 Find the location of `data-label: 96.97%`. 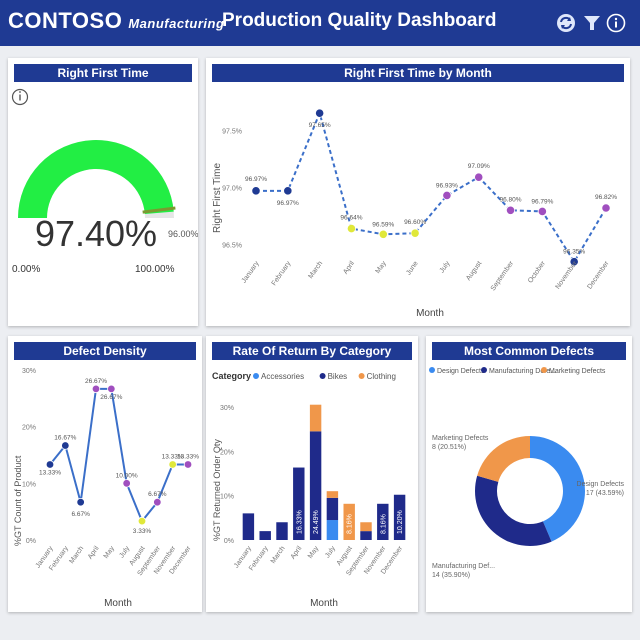

data-label: 96.97% is located at coordinates (256, 179).